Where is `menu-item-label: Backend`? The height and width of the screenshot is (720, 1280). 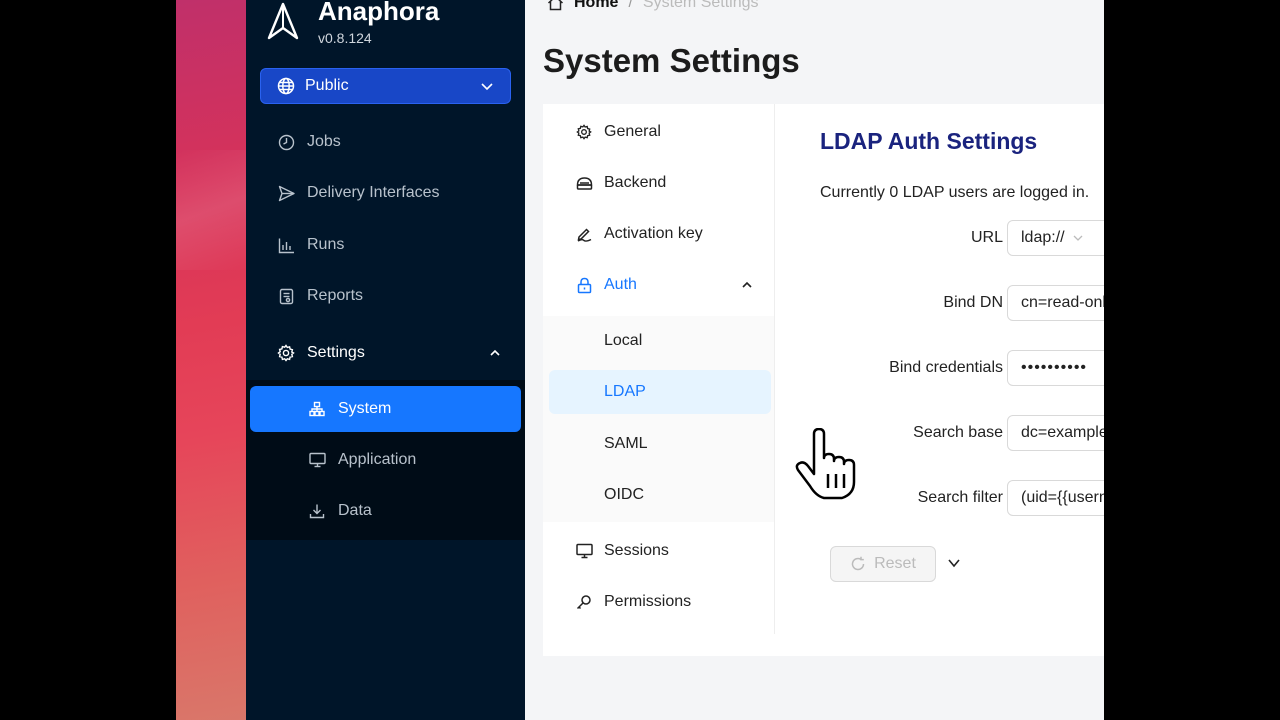
menu-item-label: Backend is located at coordinates (635, 182).